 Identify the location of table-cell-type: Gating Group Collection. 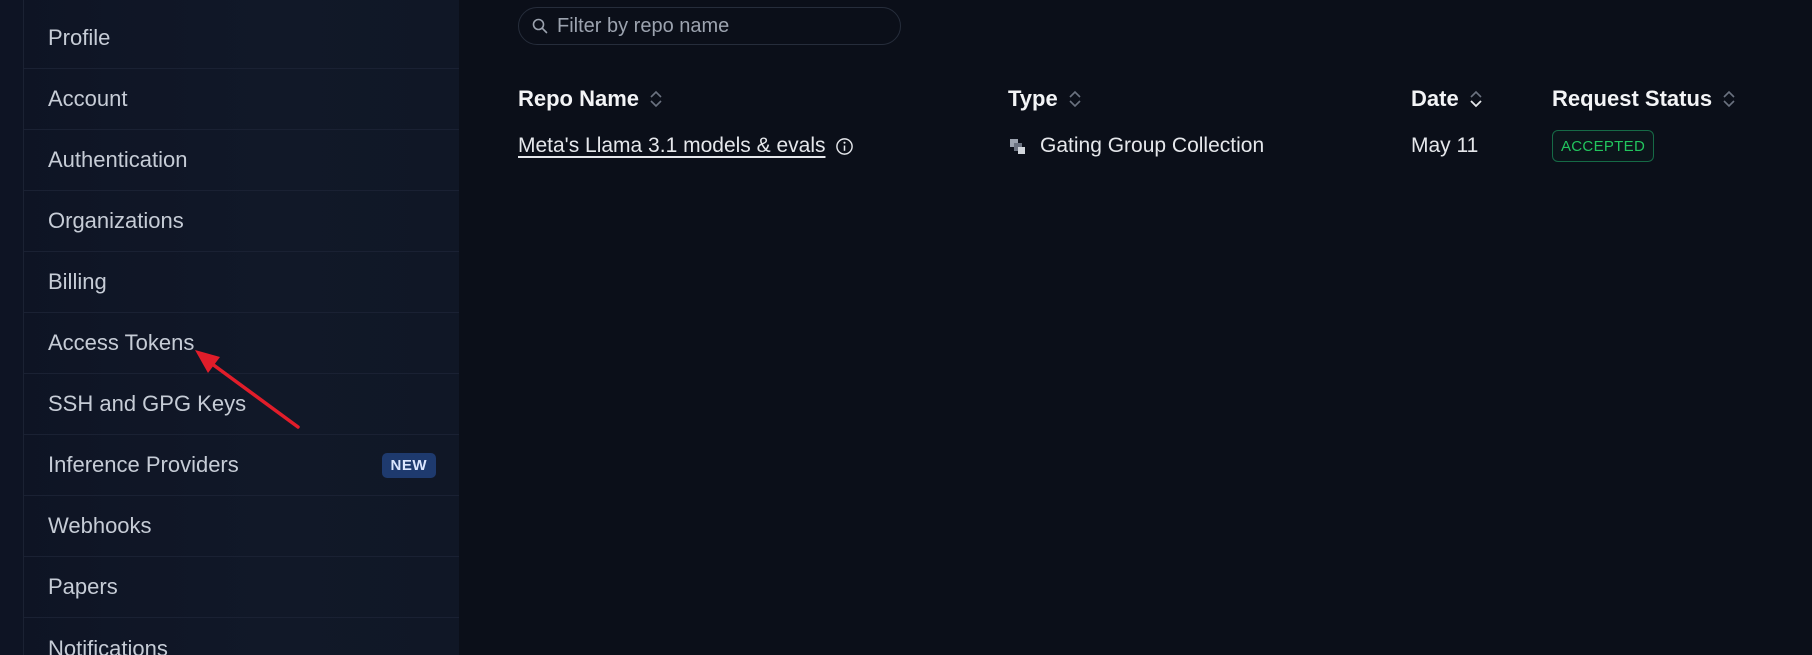
(1136, 146).